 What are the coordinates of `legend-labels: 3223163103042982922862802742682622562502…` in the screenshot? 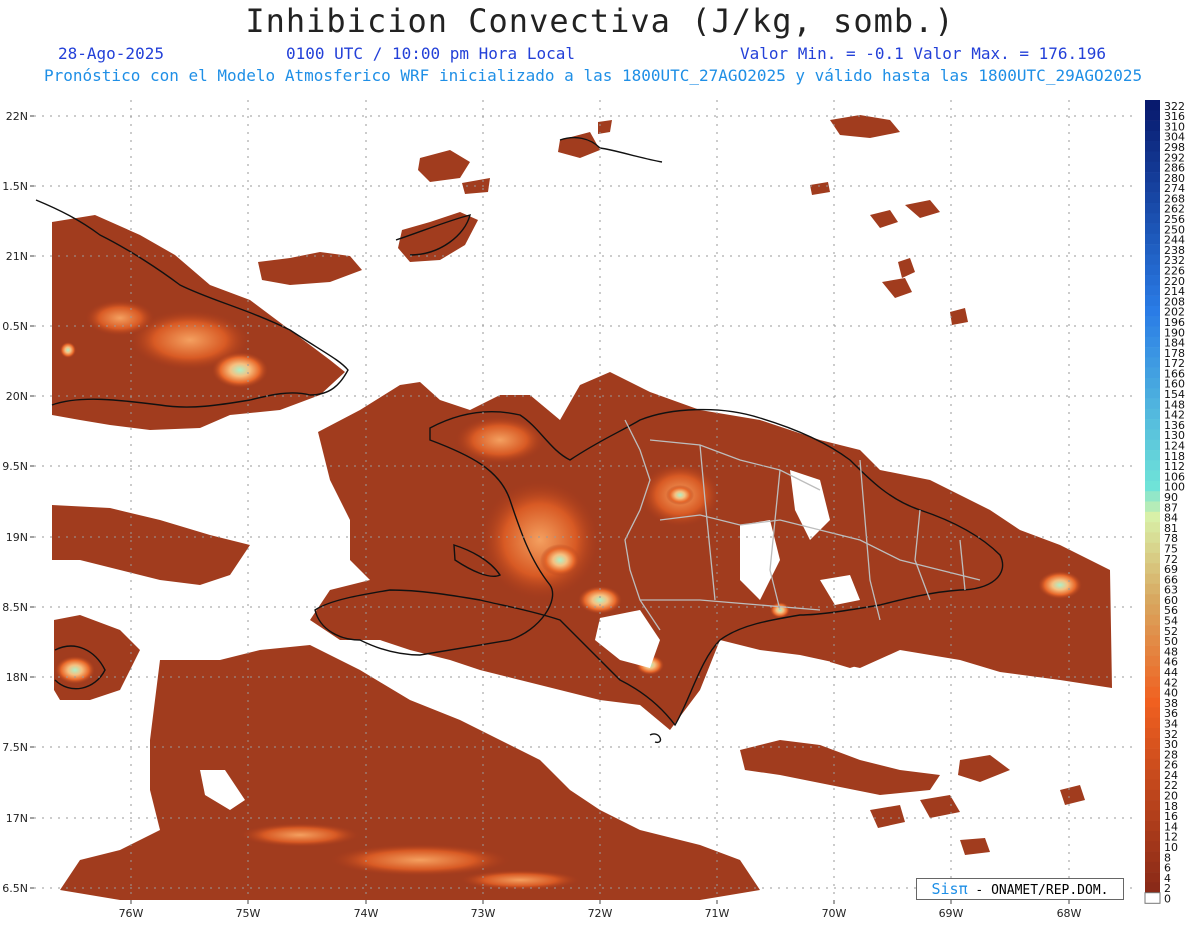 It's located at (1174, 503).